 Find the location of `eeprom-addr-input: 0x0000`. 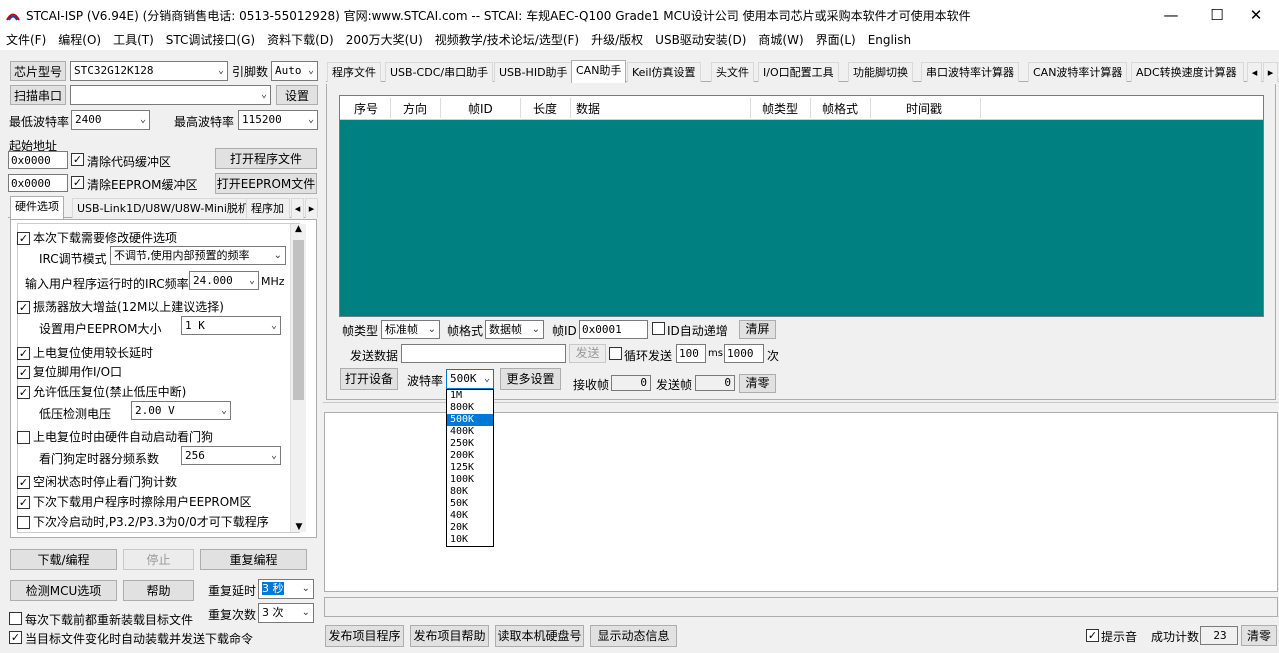

eeprom-addr-input: 0x0000 is located at coordinates (38, 183).